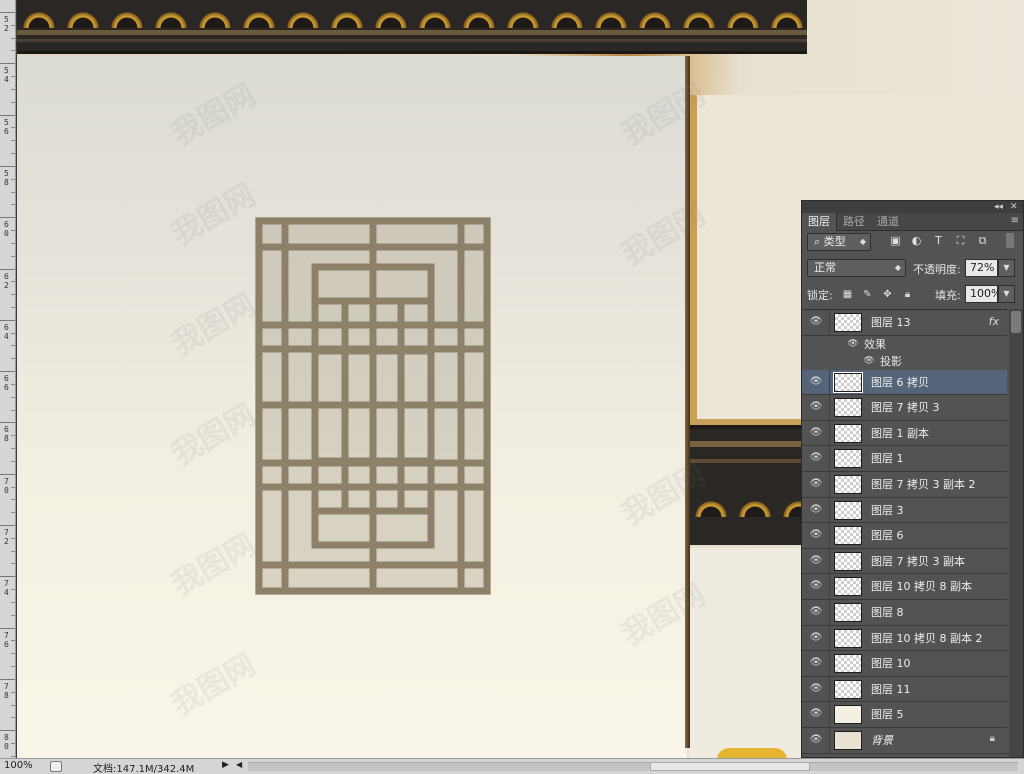 The width and height of the screenshot is (1024, 774). I want to click on tab-layers: 图层, so click(819, 222).